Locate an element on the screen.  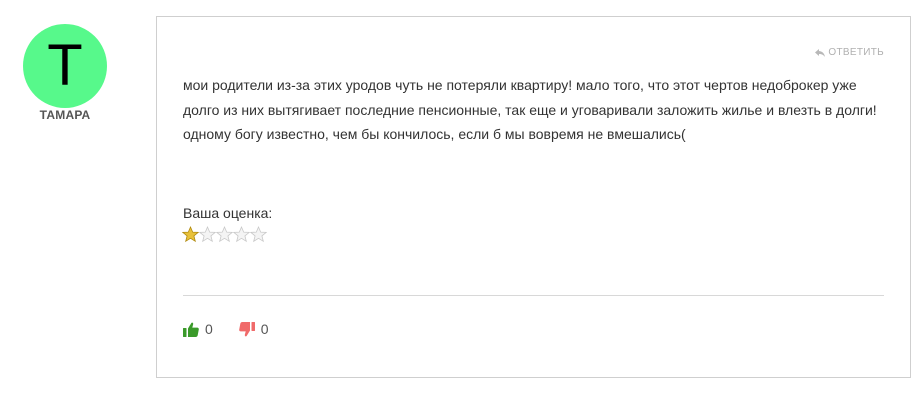
rating-stars is located at coordinates (224, 234).